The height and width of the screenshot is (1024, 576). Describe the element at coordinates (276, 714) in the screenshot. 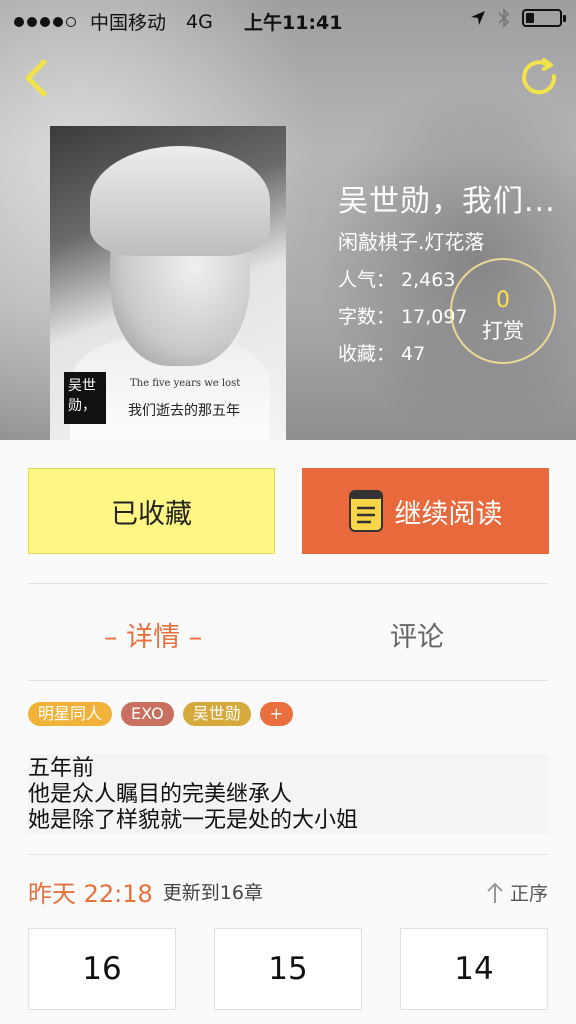

I see `add-tag-button: +` at that location.